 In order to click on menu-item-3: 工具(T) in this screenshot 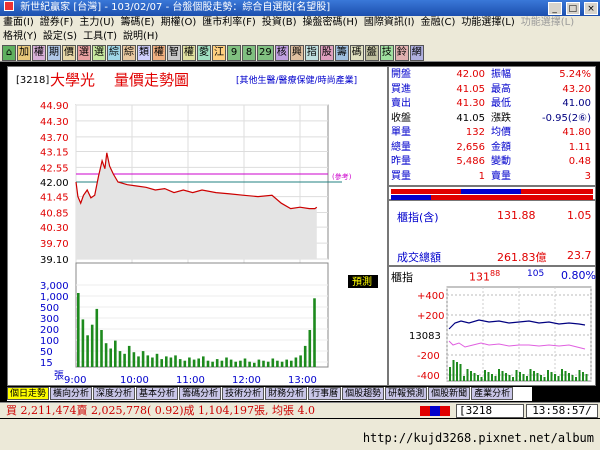, I will do `click(100, 36)`.